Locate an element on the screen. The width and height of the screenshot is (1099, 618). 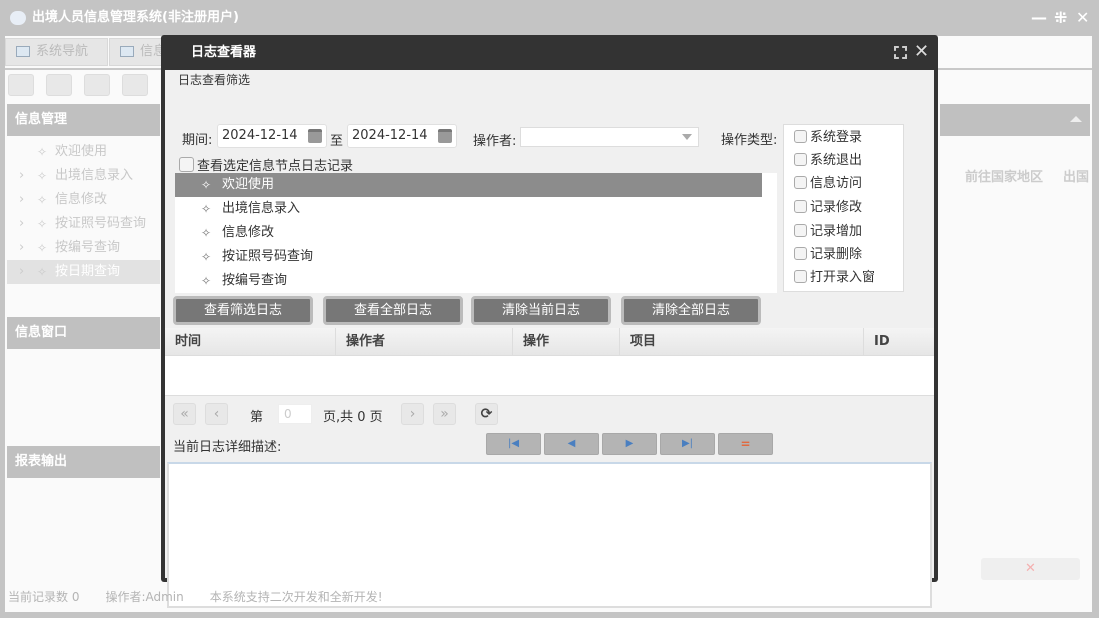
tab-label: 系统导航 is located at coordinates (62, 51).